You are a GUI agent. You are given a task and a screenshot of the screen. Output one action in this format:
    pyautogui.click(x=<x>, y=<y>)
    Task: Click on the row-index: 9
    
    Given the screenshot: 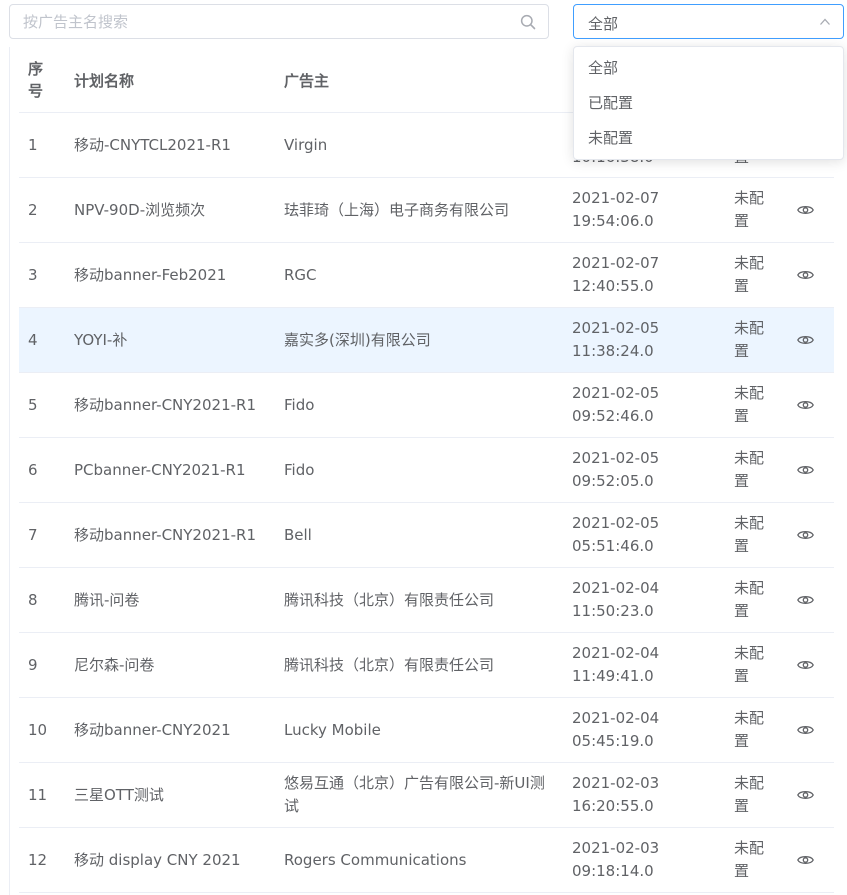 What is the action you would take?
    pyautogui.click(x=33, y=664)
    